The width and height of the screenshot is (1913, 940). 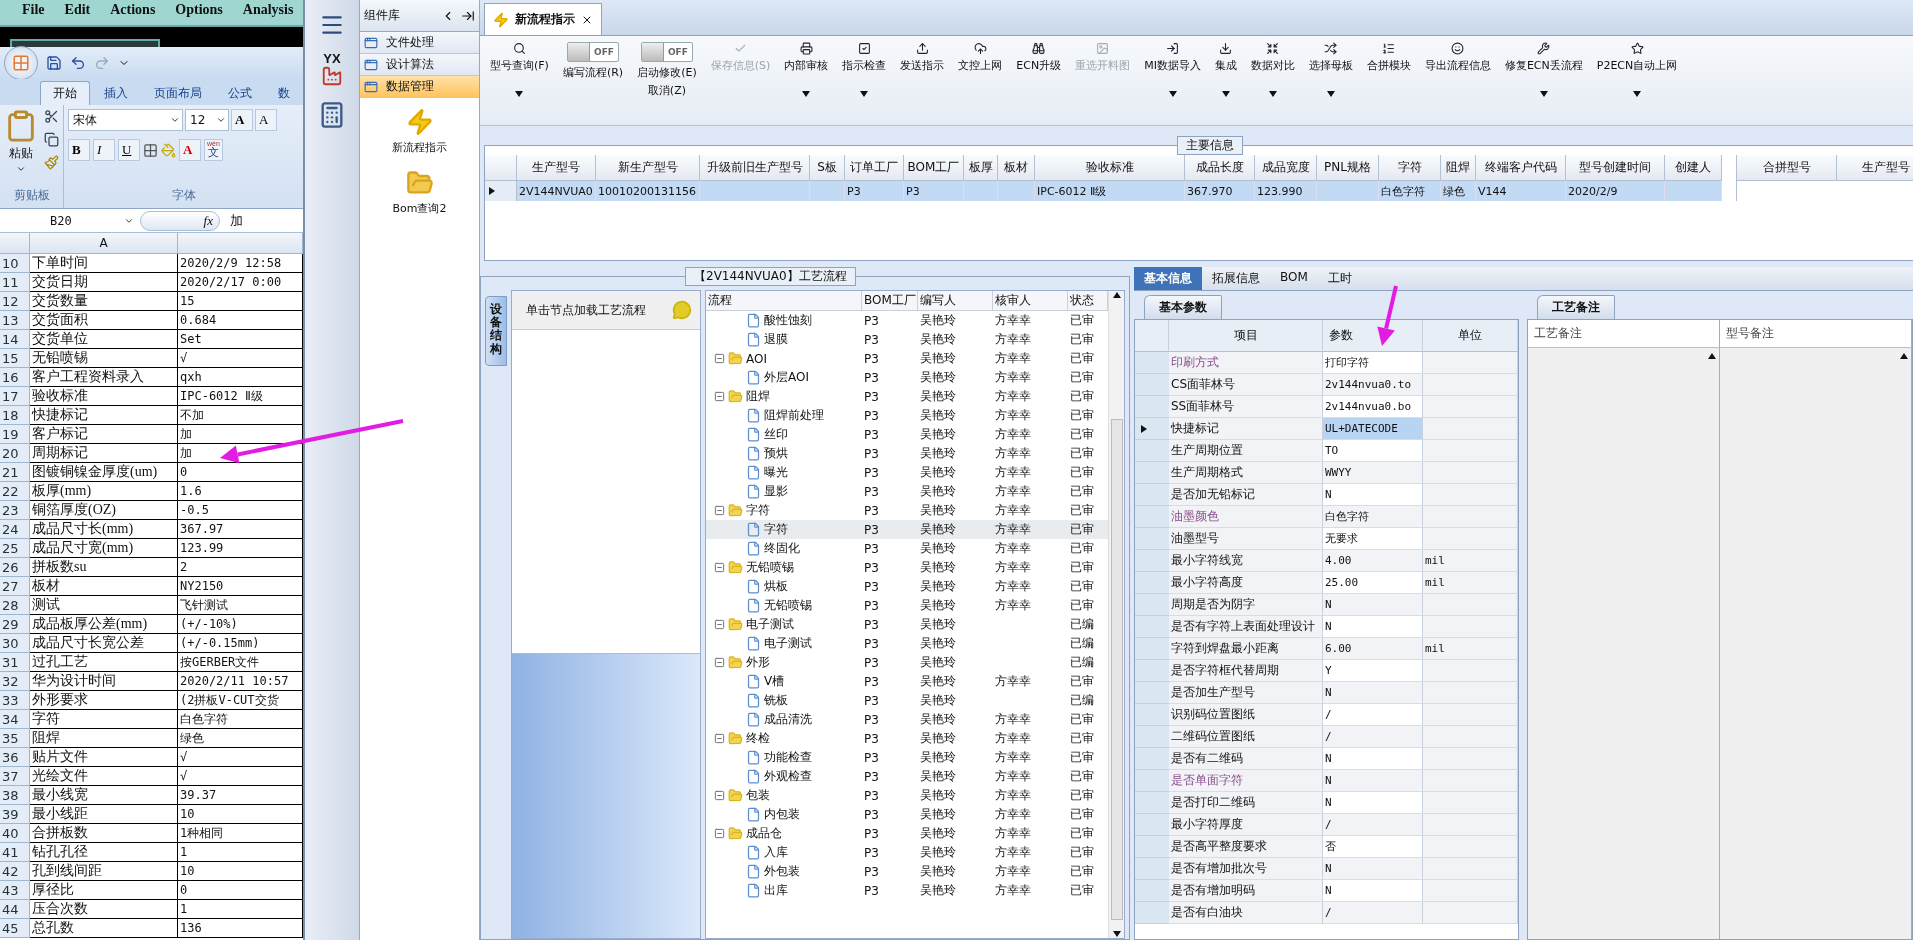 I want to click on spreadsheet-cell: 2, so click(x=240, y=567).